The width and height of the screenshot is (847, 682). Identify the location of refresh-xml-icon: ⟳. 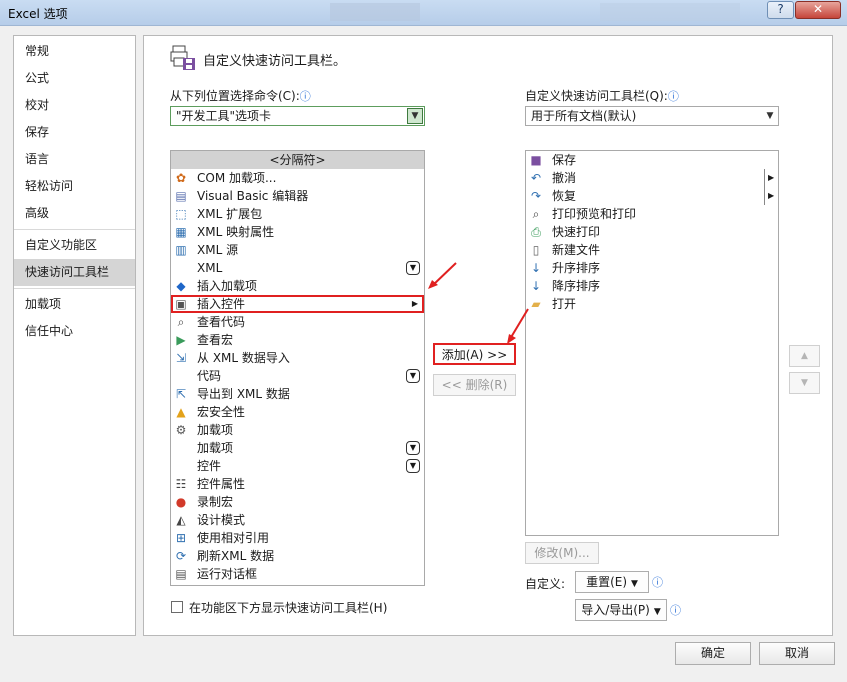
(181, 556).